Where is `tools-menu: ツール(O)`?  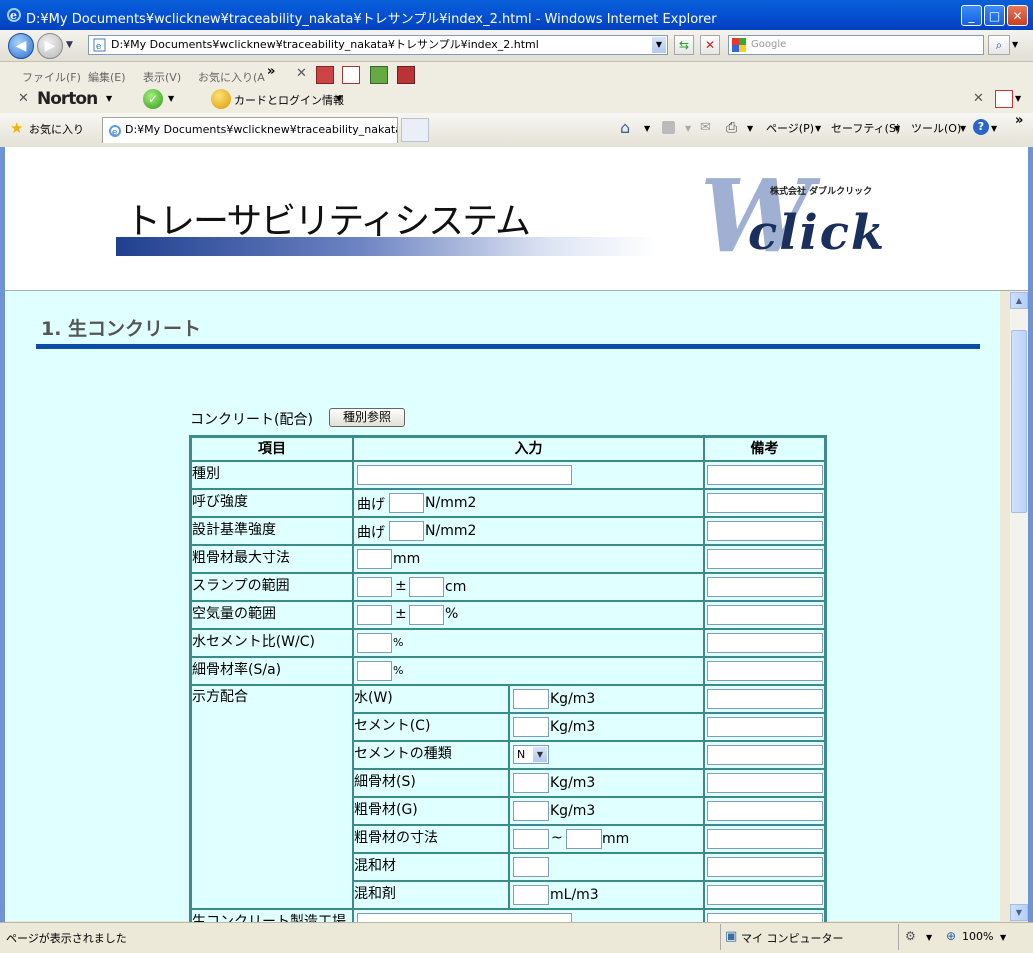 tools-menu: ツール(O) is located at coordinates (936, 128).